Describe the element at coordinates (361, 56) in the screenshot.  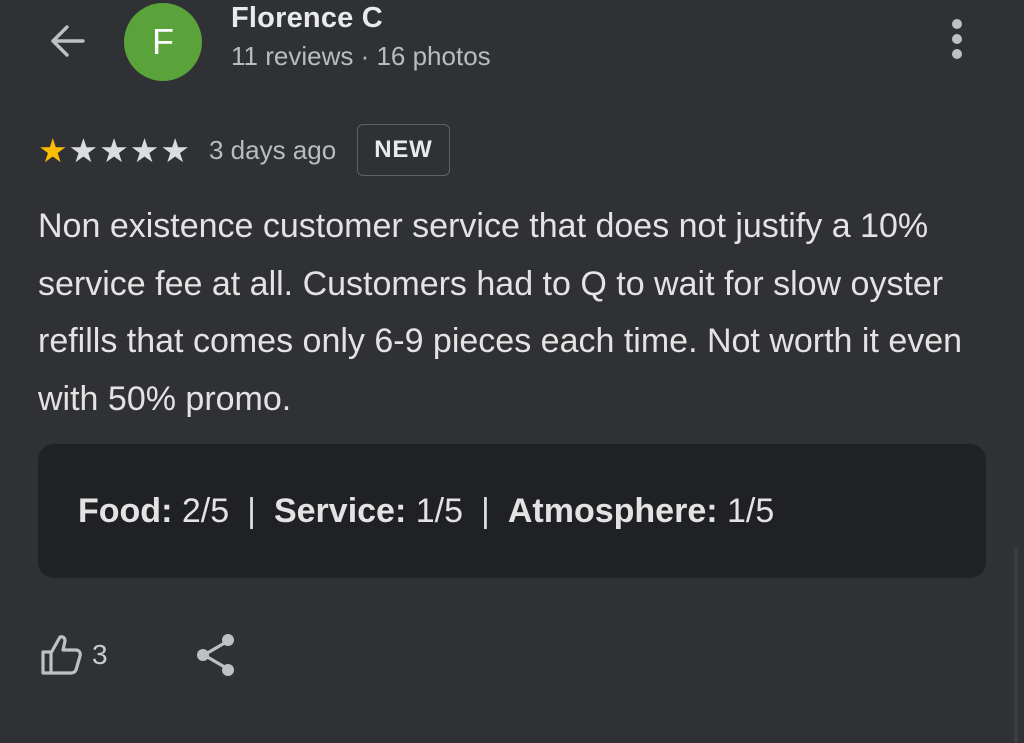
I see `reviewer-meta: 11 reviews · 16 photos` at that location.